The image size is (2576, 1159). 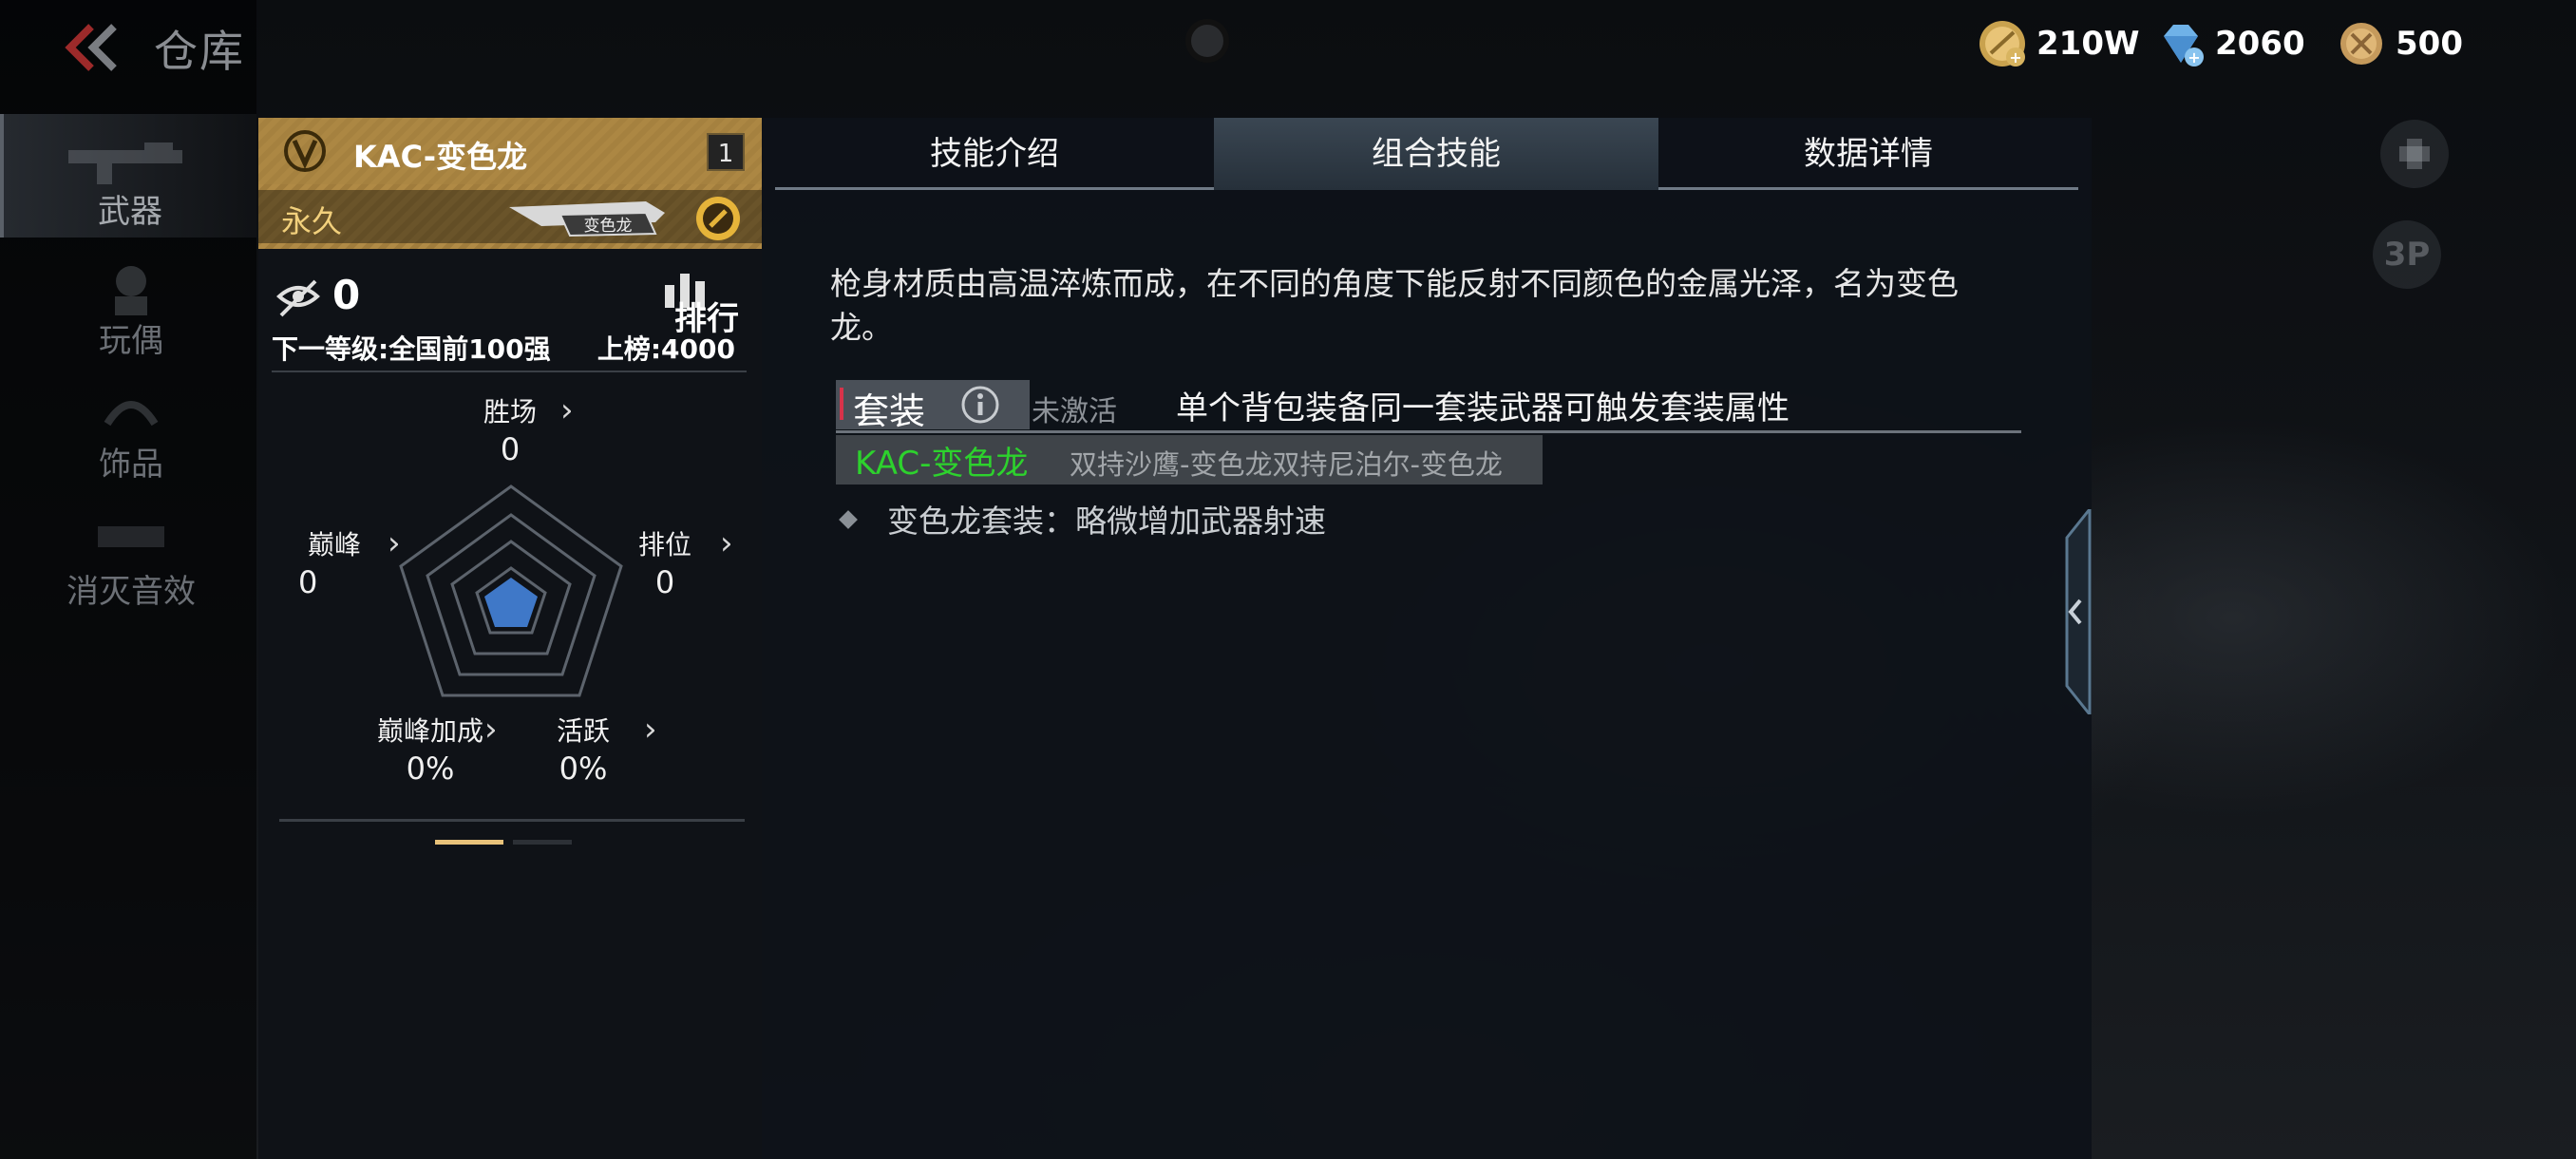 What do you see at coordinates (980, 405) in the screenshot?
I see `info-icon` at bounding box center [980, 405].